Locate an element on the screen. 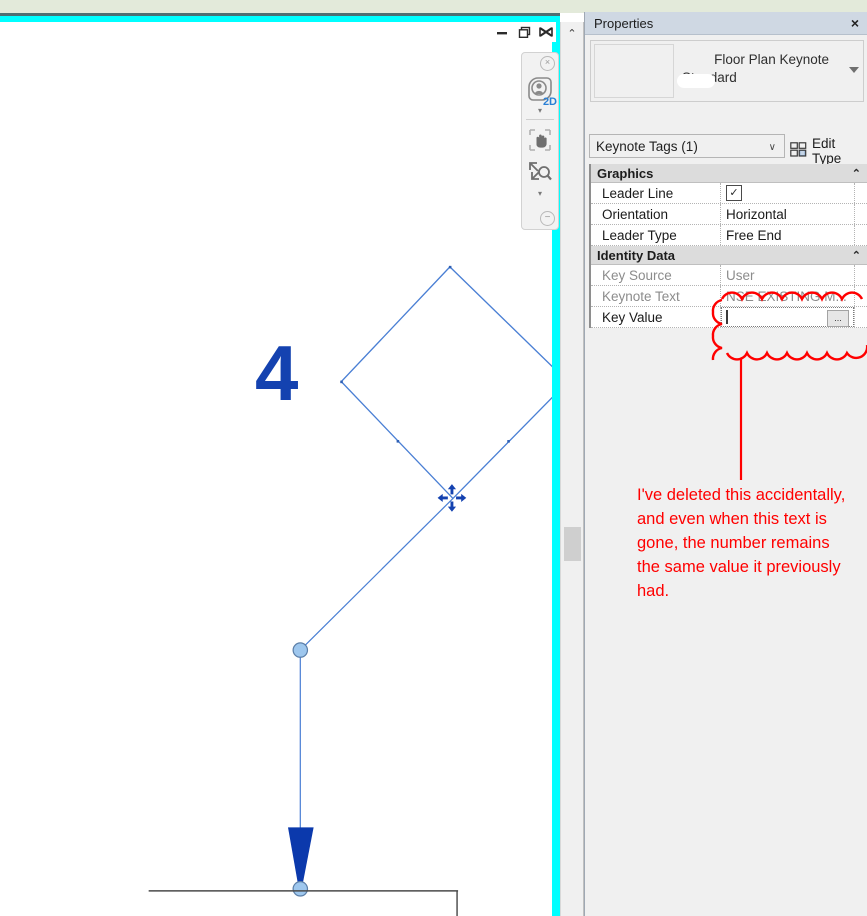 The height and width of the screenshot is (916, 867). element-type-combobox: Keynote Tags (1) ∨ is located at coordinates (687, 146).